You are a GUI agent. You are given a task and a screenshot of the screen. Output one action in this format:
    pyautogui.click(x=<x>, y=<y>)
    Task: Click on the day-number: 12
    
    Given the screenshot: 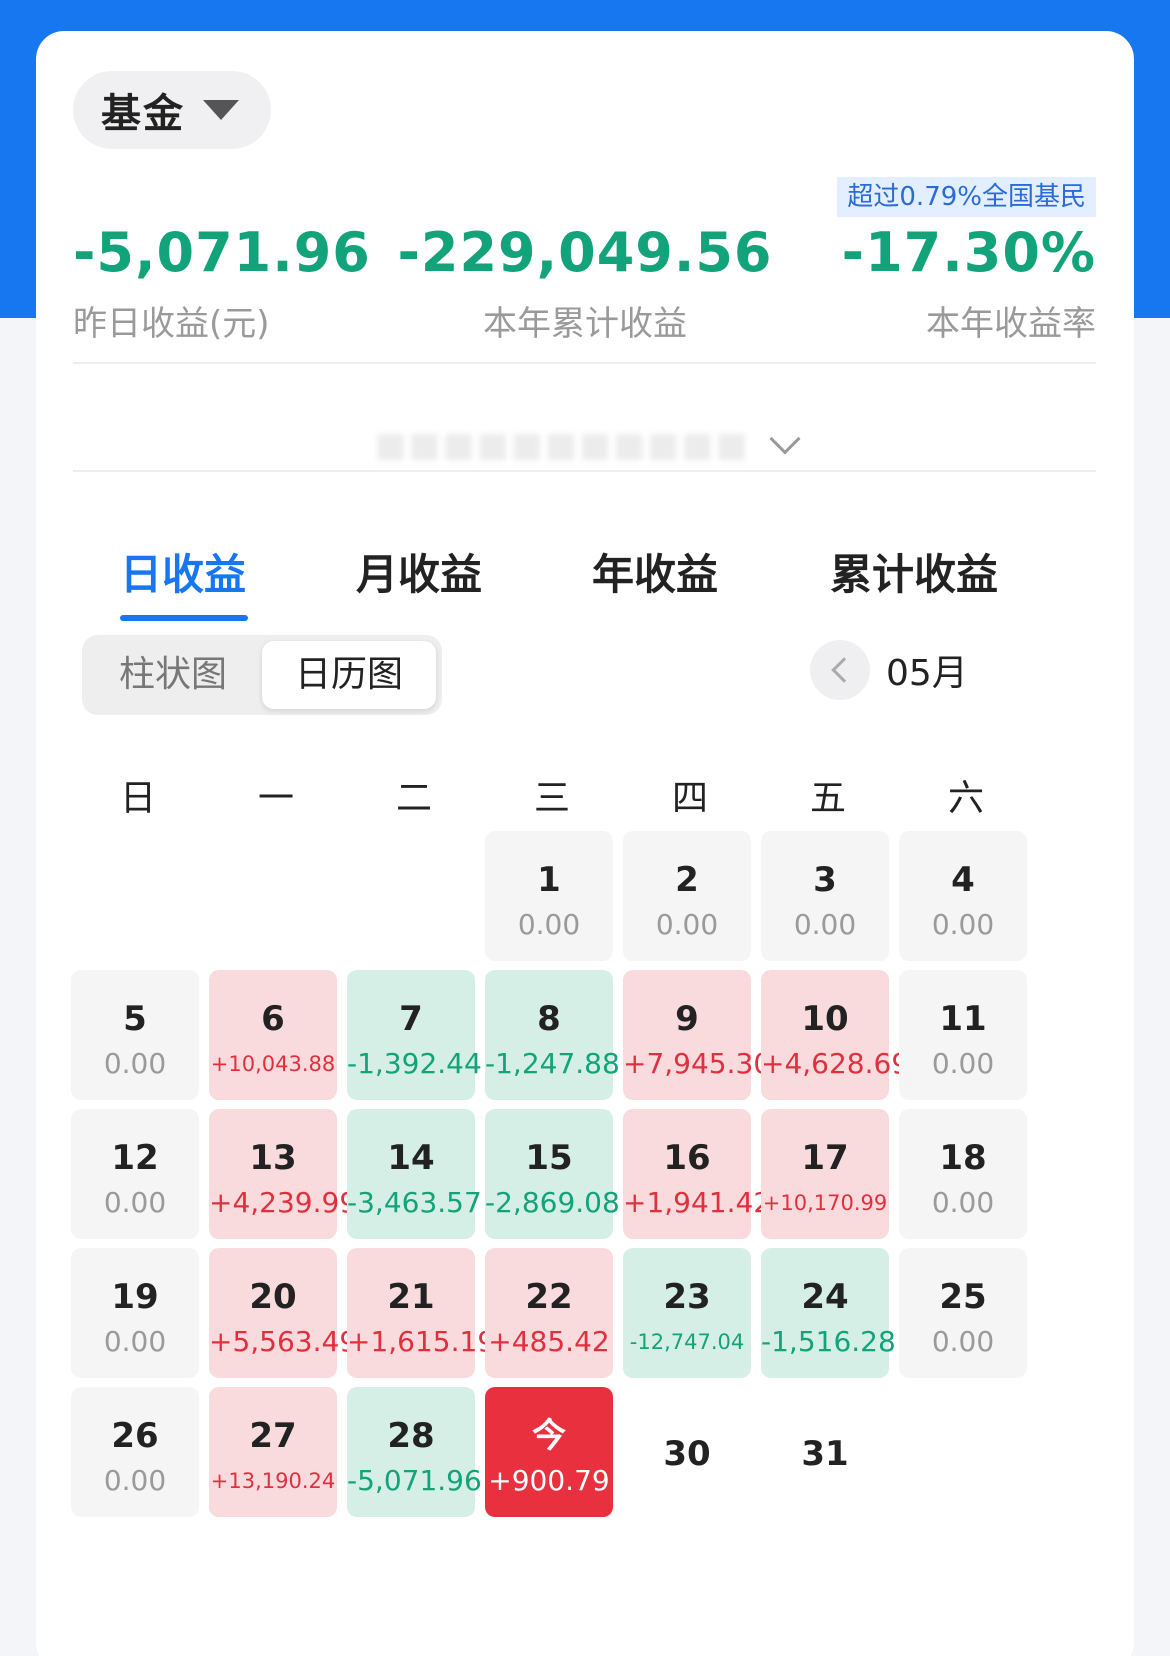 What is the action you would take?
    pyautogui.click(x=135, y=1158)
    